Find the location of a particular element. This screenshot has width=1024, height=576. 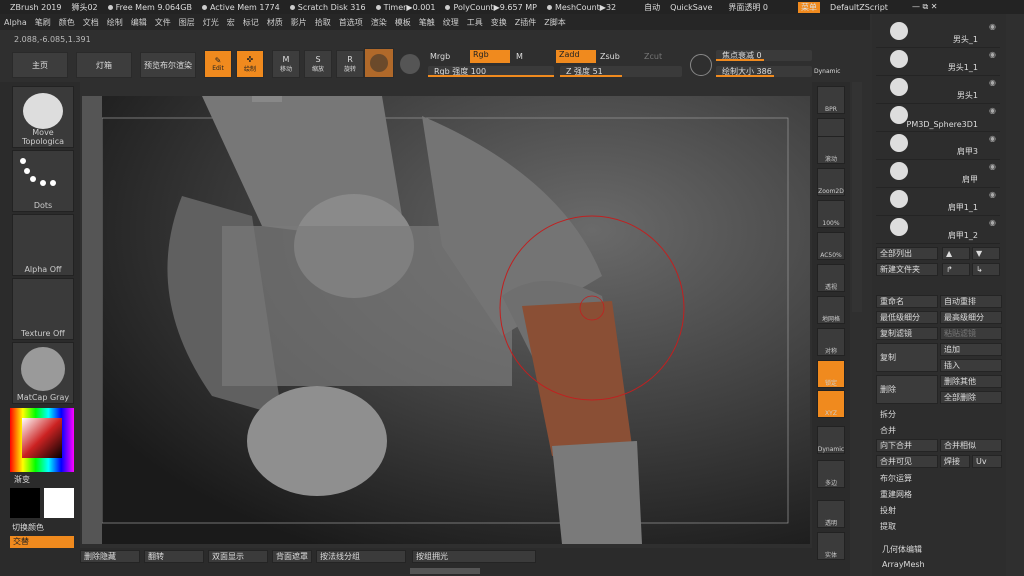

split-section: 拆分 is located at coordinates (888, 414).